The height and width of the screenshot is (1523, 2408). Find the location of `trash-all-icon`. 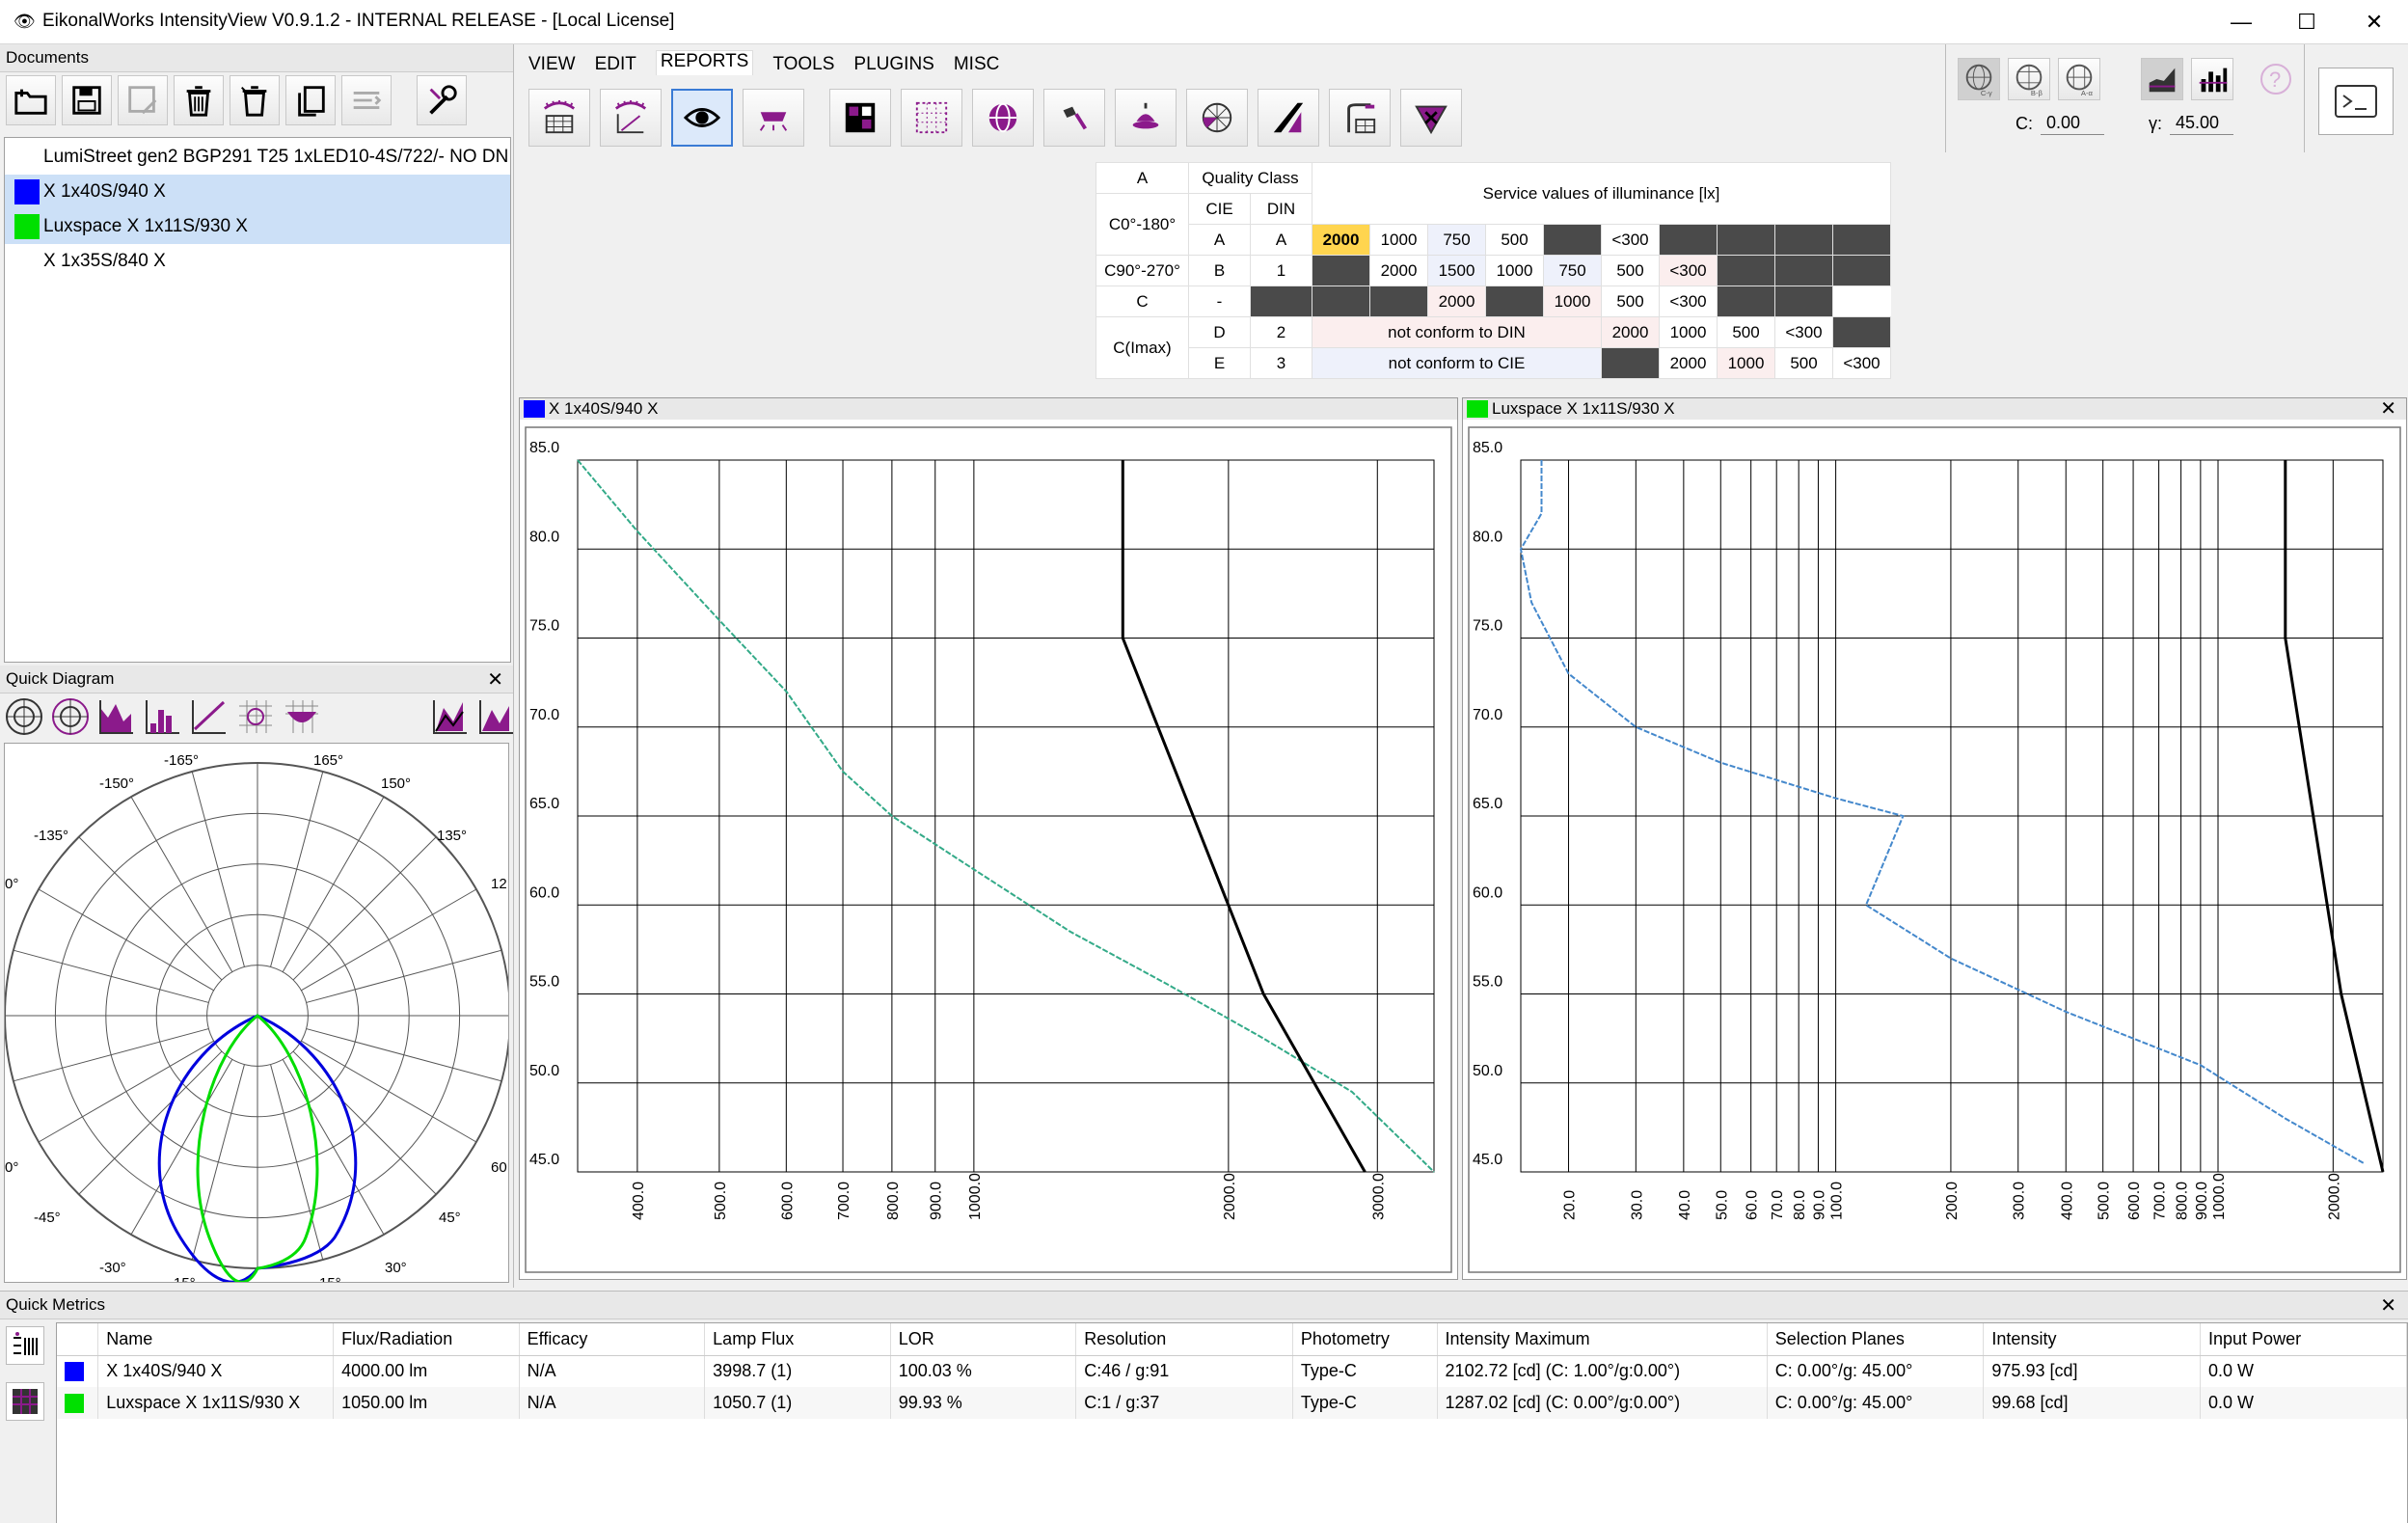

trash-all-icon is located at coordinates (254, 101).